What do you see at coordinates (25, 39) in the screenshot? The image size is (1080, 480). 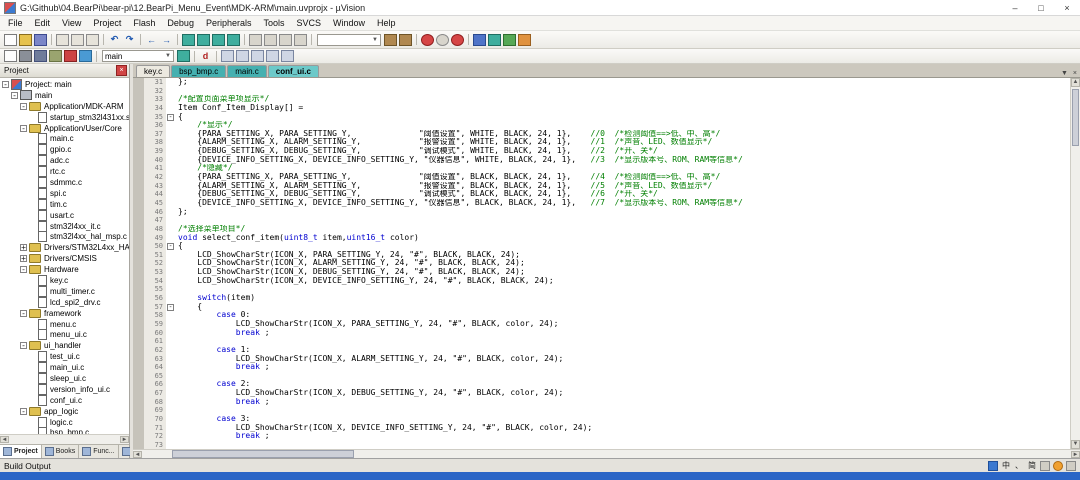 I see `open-file-icon` at bounding box center [25, 39].